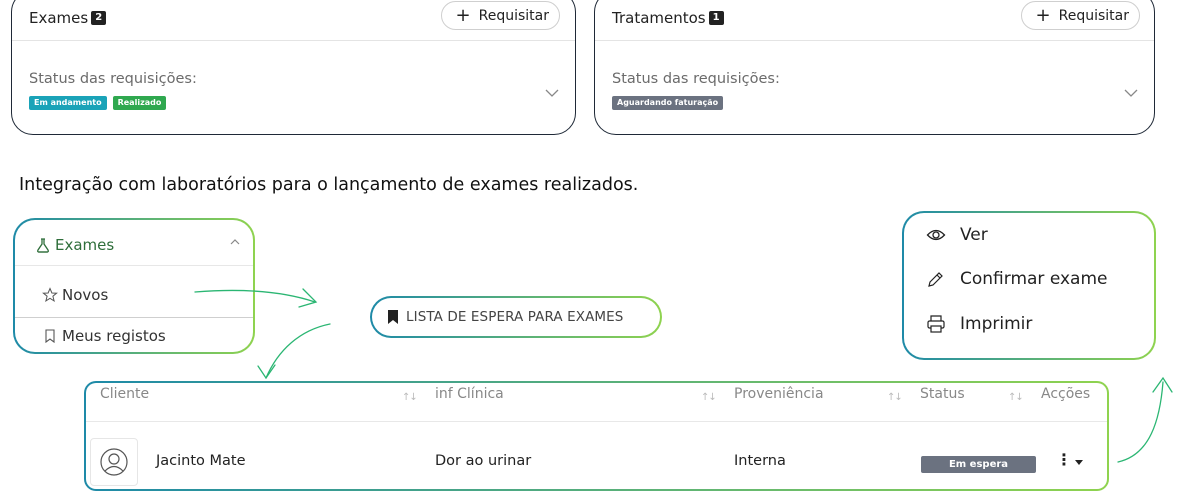  Describe the element at coordinates (393, 317) in the screenshot. I see `bookmark-filled-icon` at that location.